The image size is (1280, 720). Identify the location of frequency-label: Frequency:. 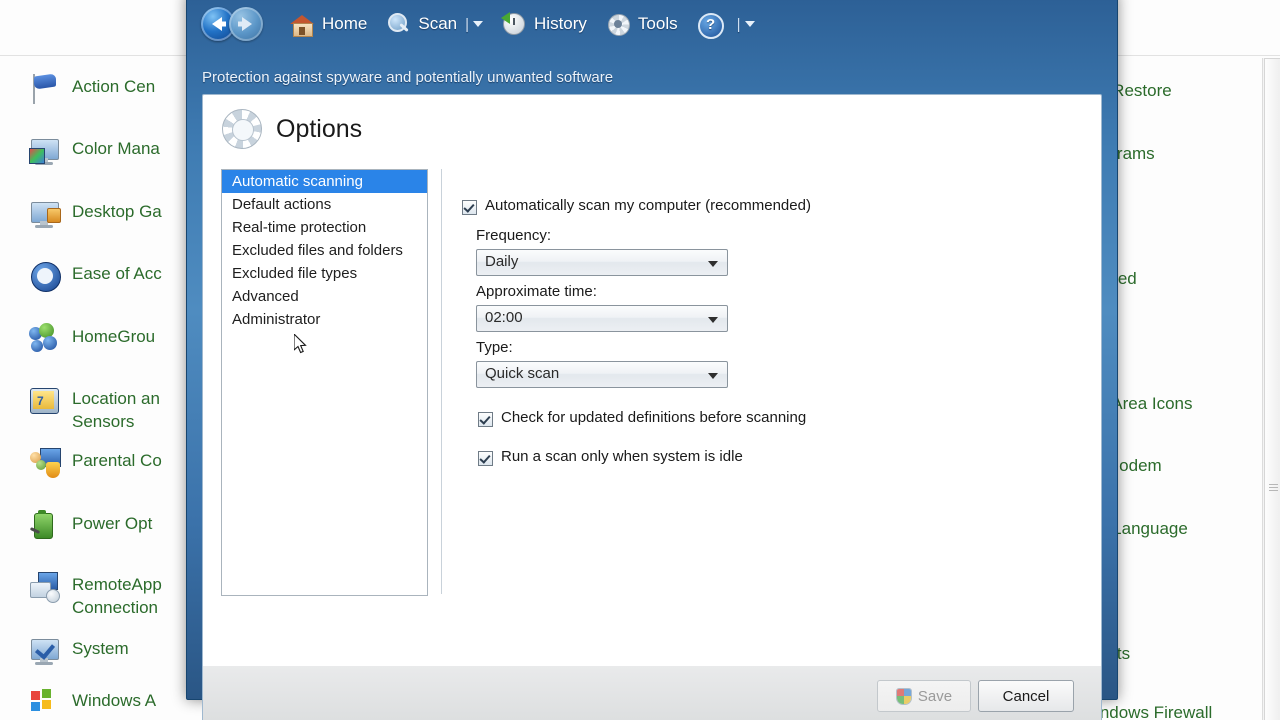
(514, 235).